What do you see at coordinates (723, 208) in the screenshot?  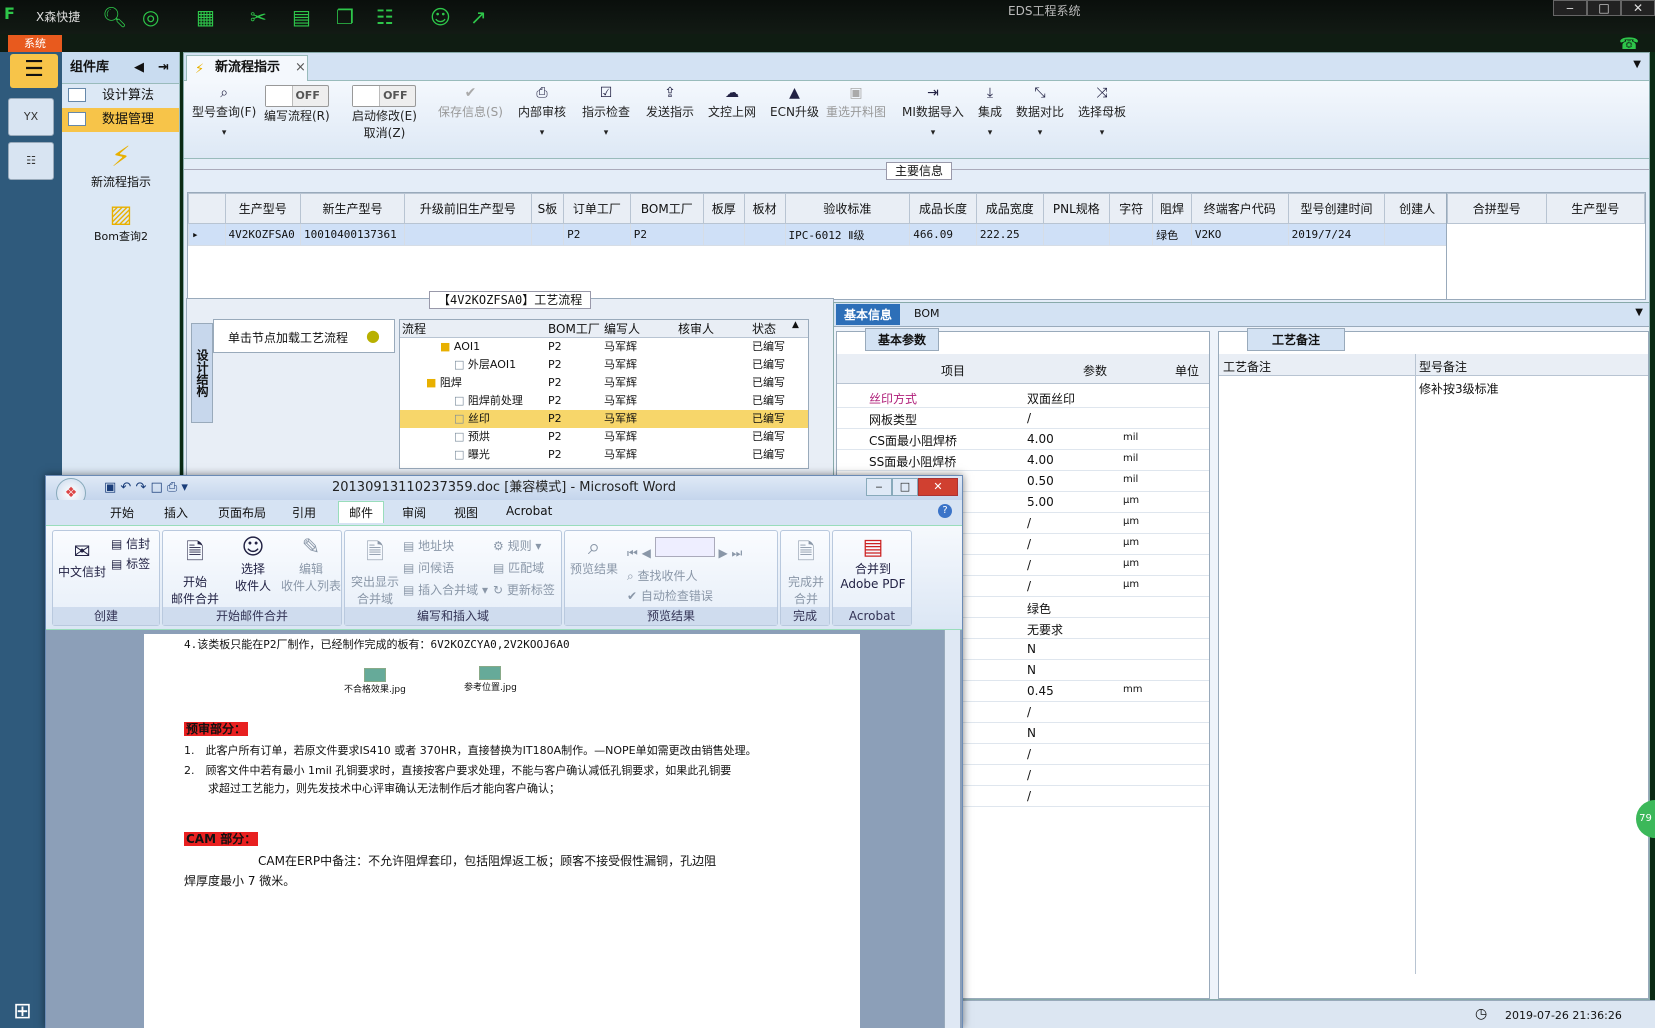 I see `column-header: 板厚` at bounding box center [723, 208].